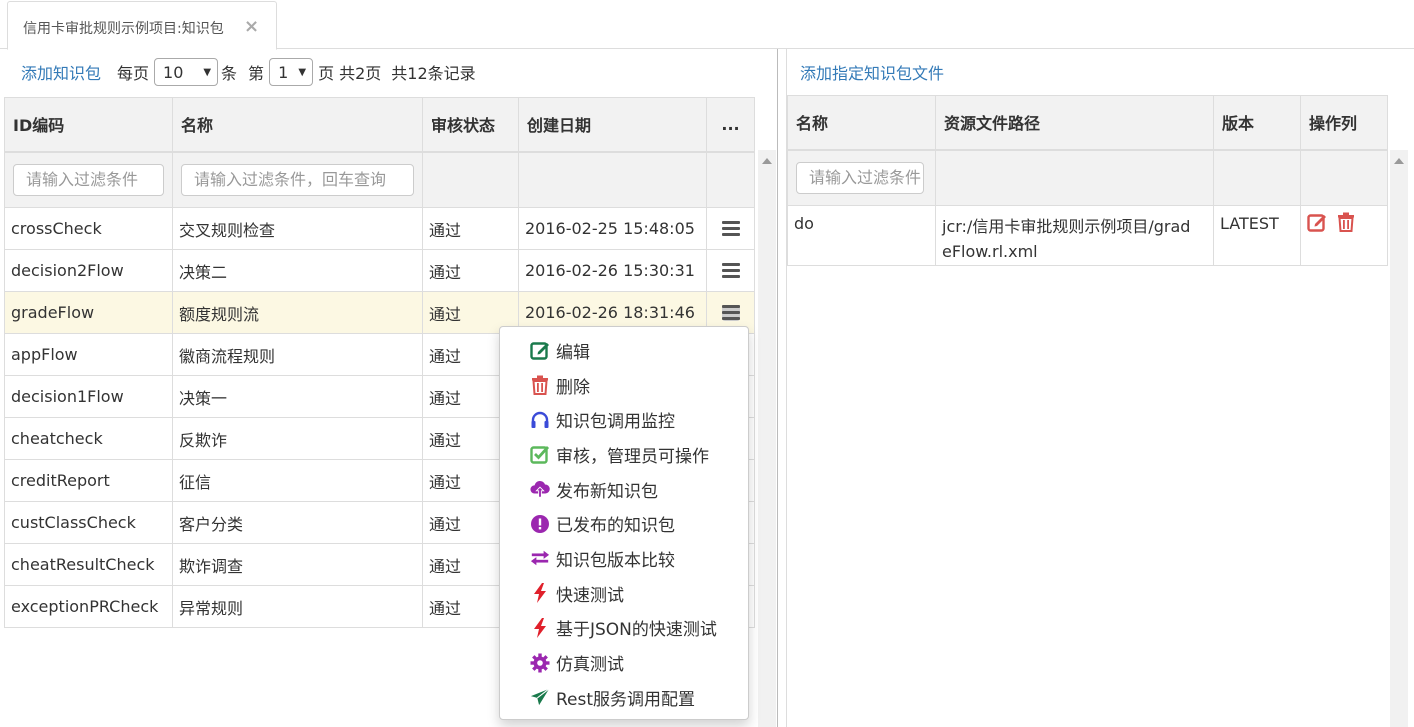 The width and height of the screenshot is (1414, 727). Describe the element at coordinates (88, 564) in the screenshot. I see `cell-id: cheatResultCheck` at that location.